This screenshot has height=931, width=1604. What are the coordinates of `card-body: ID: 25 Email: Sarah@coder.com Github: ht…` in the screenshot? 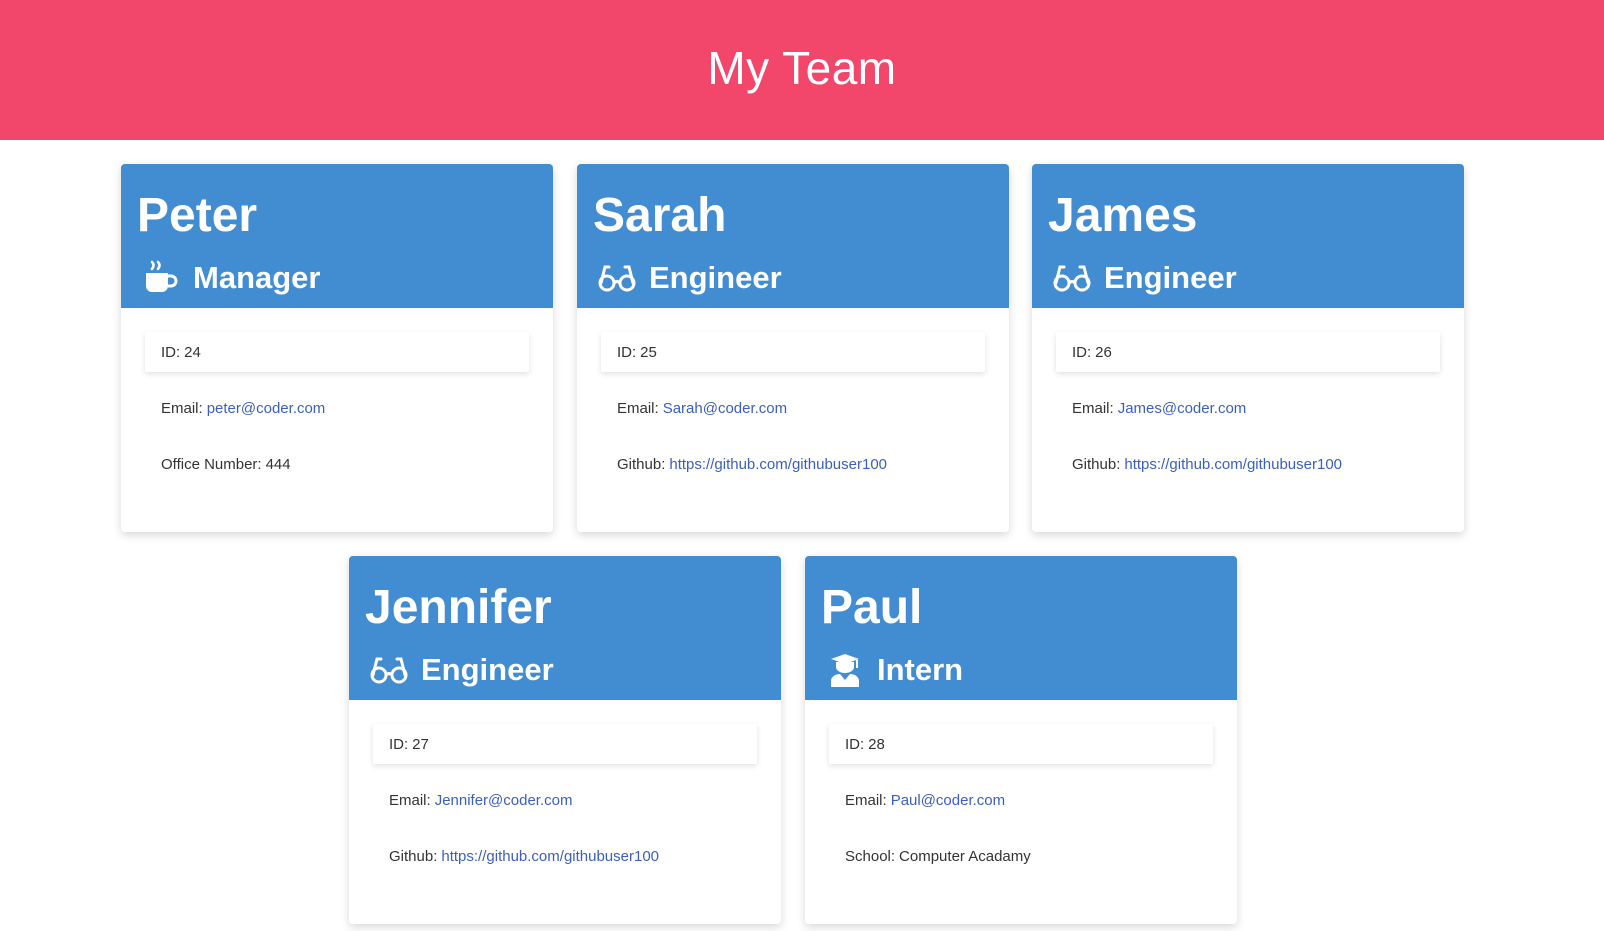 It's located at (793, 396).